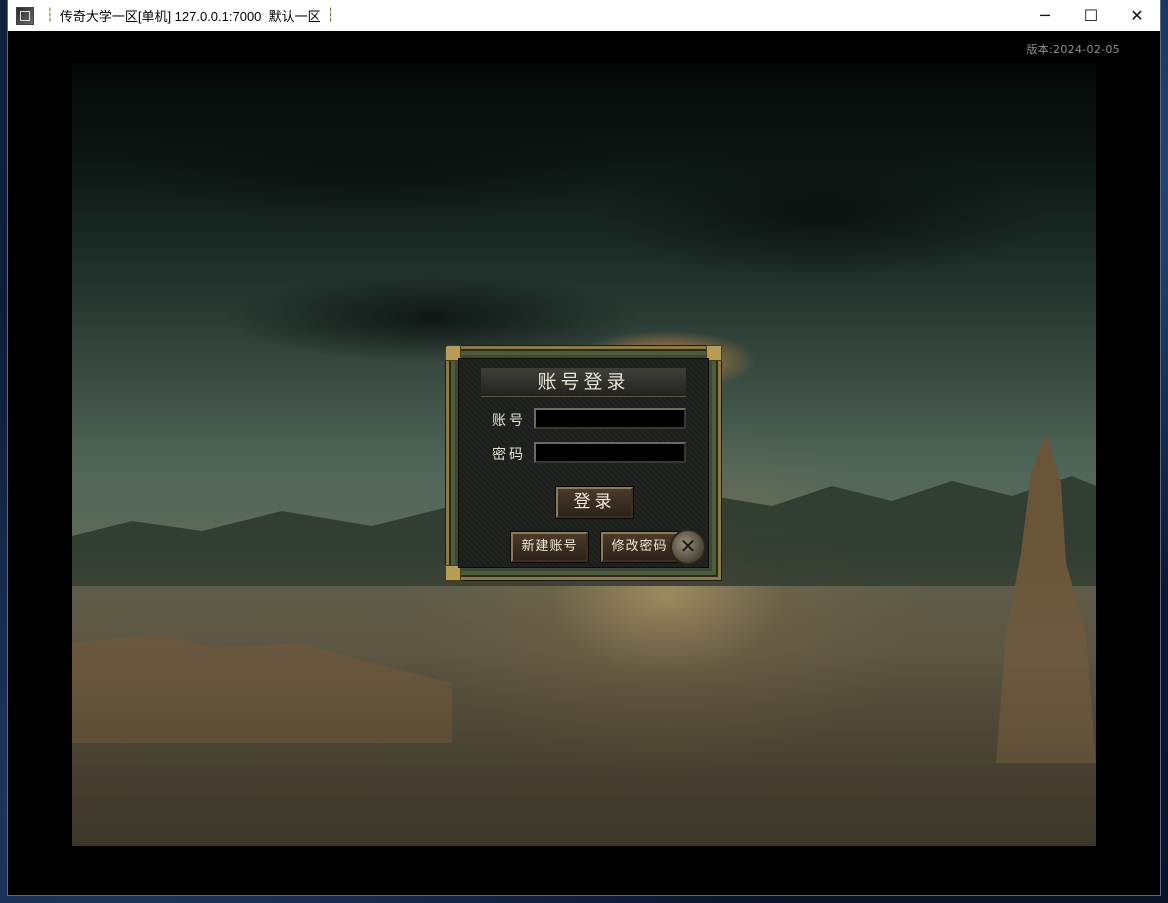 Image resolution: width=1168 pixels, height=903 pixels. I want to click on close-icon: ✕, so click(1137, 15).